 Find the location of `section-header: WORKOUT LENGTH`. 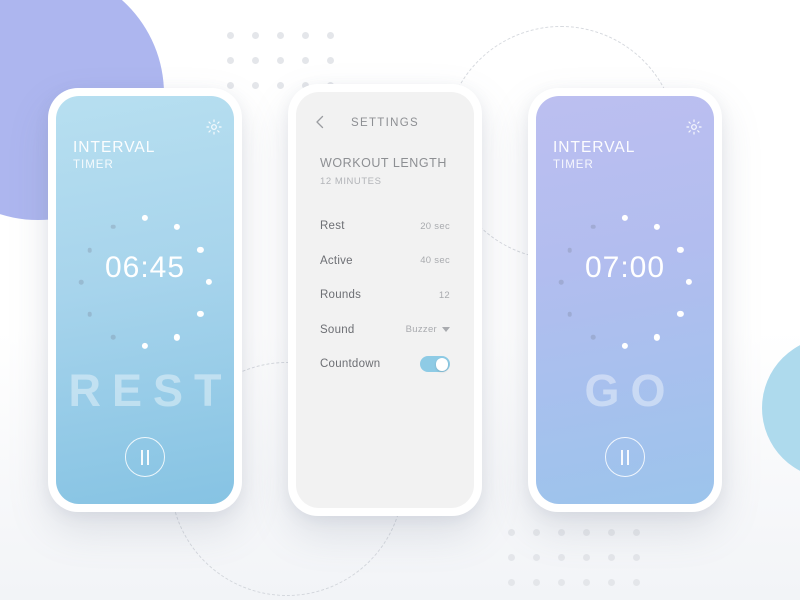

section-header: WORKOUT LENGTH is located at coordinates (383, 163).